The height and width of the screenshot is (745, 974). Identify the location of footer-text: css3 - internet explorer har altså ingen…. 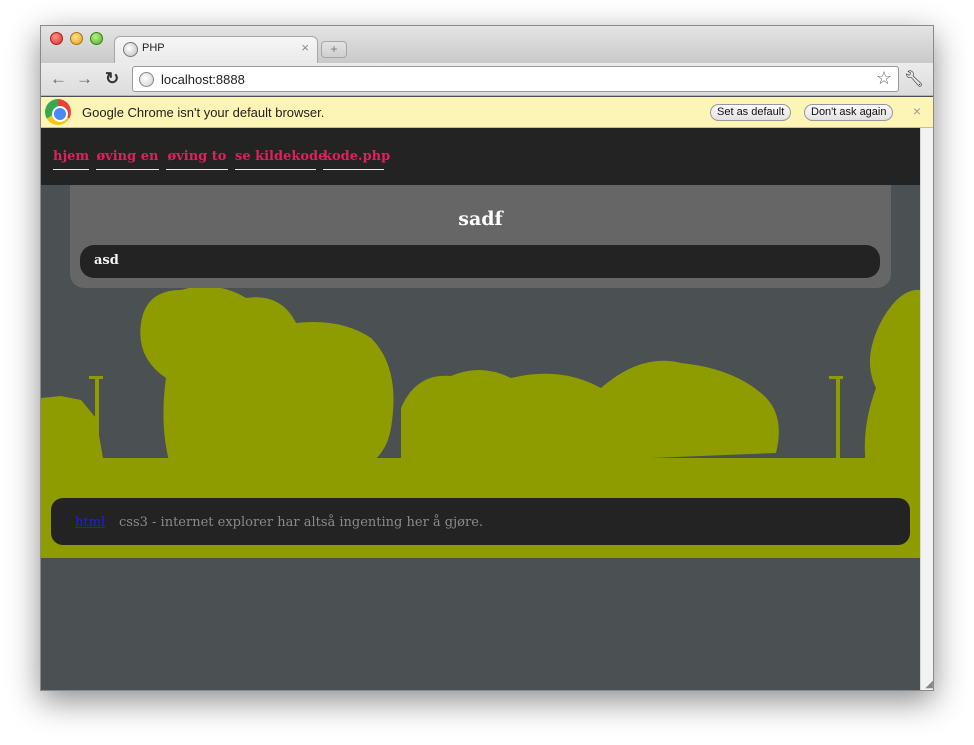
(301, 522).